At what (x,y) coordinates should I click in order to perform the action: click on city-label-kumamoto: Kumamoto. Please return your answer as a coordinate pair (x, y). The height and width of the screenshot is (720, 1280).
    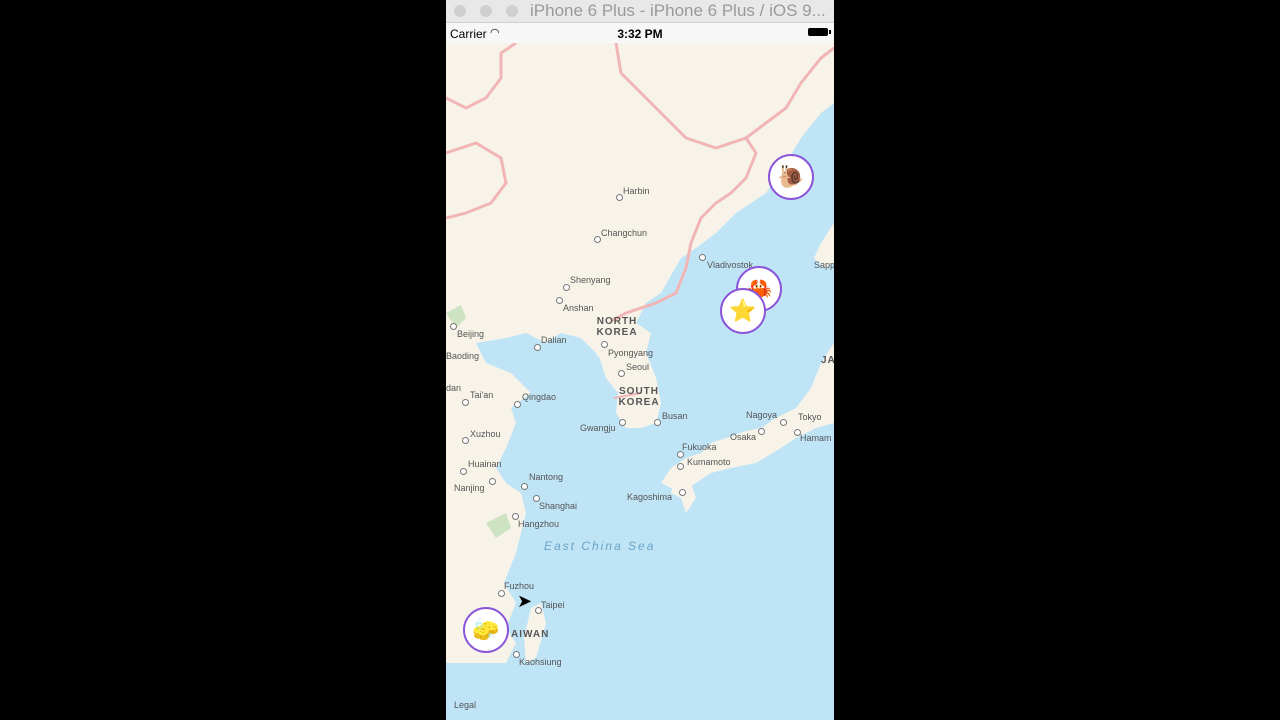
    Looking at the image, I should click on (709, 462).